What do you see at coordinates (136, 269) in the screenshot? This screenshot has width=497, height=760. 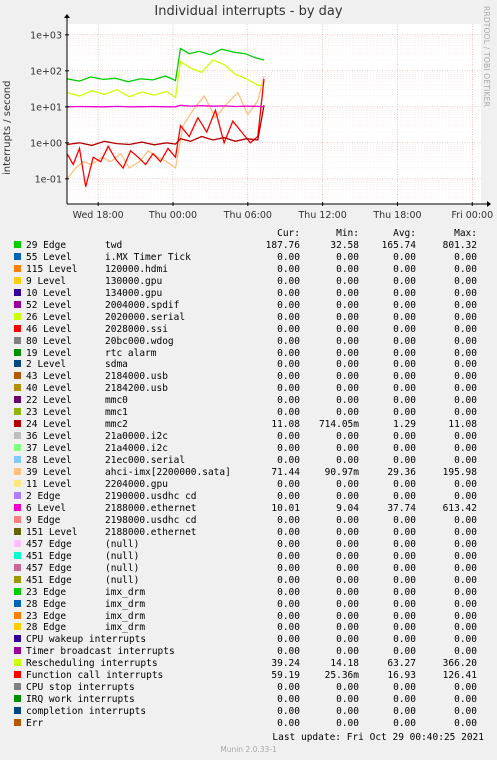 I see `legend-series-name: 120000.hdmi` at bounding box center [136, 269].